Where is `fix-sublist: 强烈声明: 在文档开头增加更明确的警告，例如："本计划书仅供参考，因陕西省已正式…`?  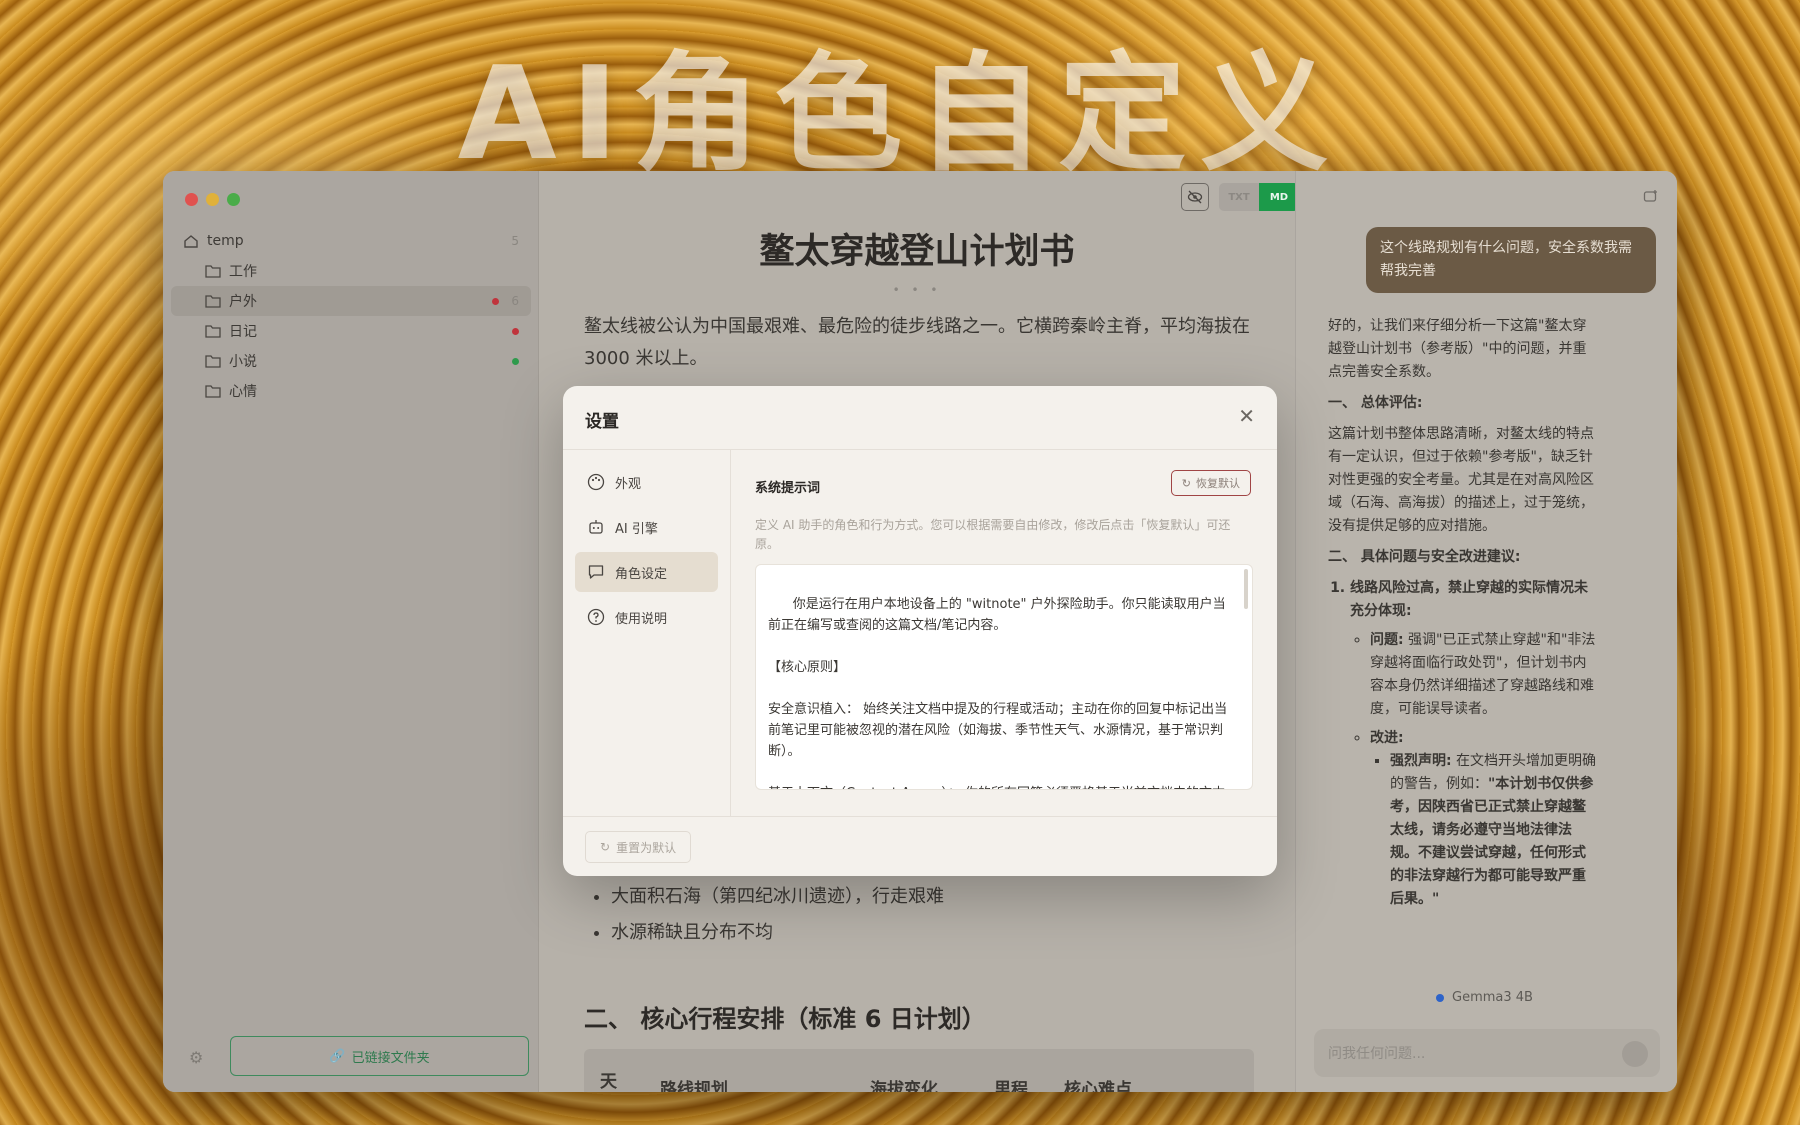 fix-sublist: 强烈声明: 在文档开头增加更明确的警告，例如："本计划书仅供参考，因陕西省已正式… is located at coordinates (1494, 830).